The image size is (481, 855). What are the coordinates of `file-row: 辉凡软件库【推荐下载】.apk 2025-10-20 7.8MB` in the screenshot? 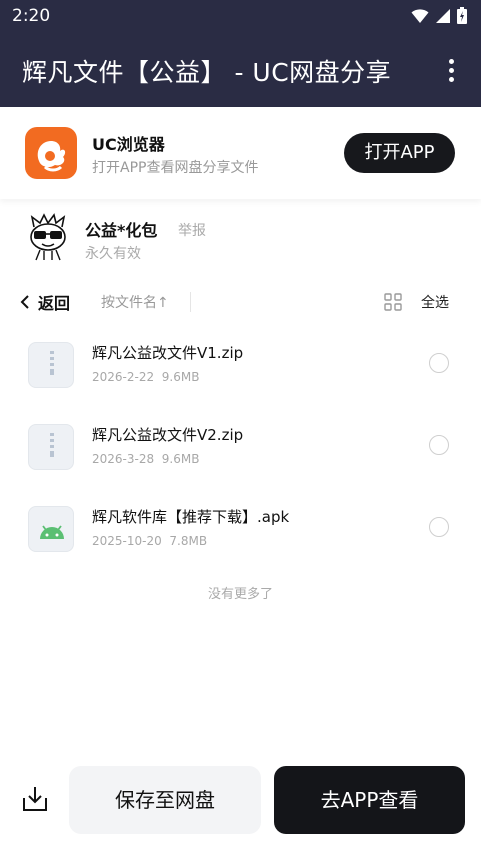 It's located at (240, 535).